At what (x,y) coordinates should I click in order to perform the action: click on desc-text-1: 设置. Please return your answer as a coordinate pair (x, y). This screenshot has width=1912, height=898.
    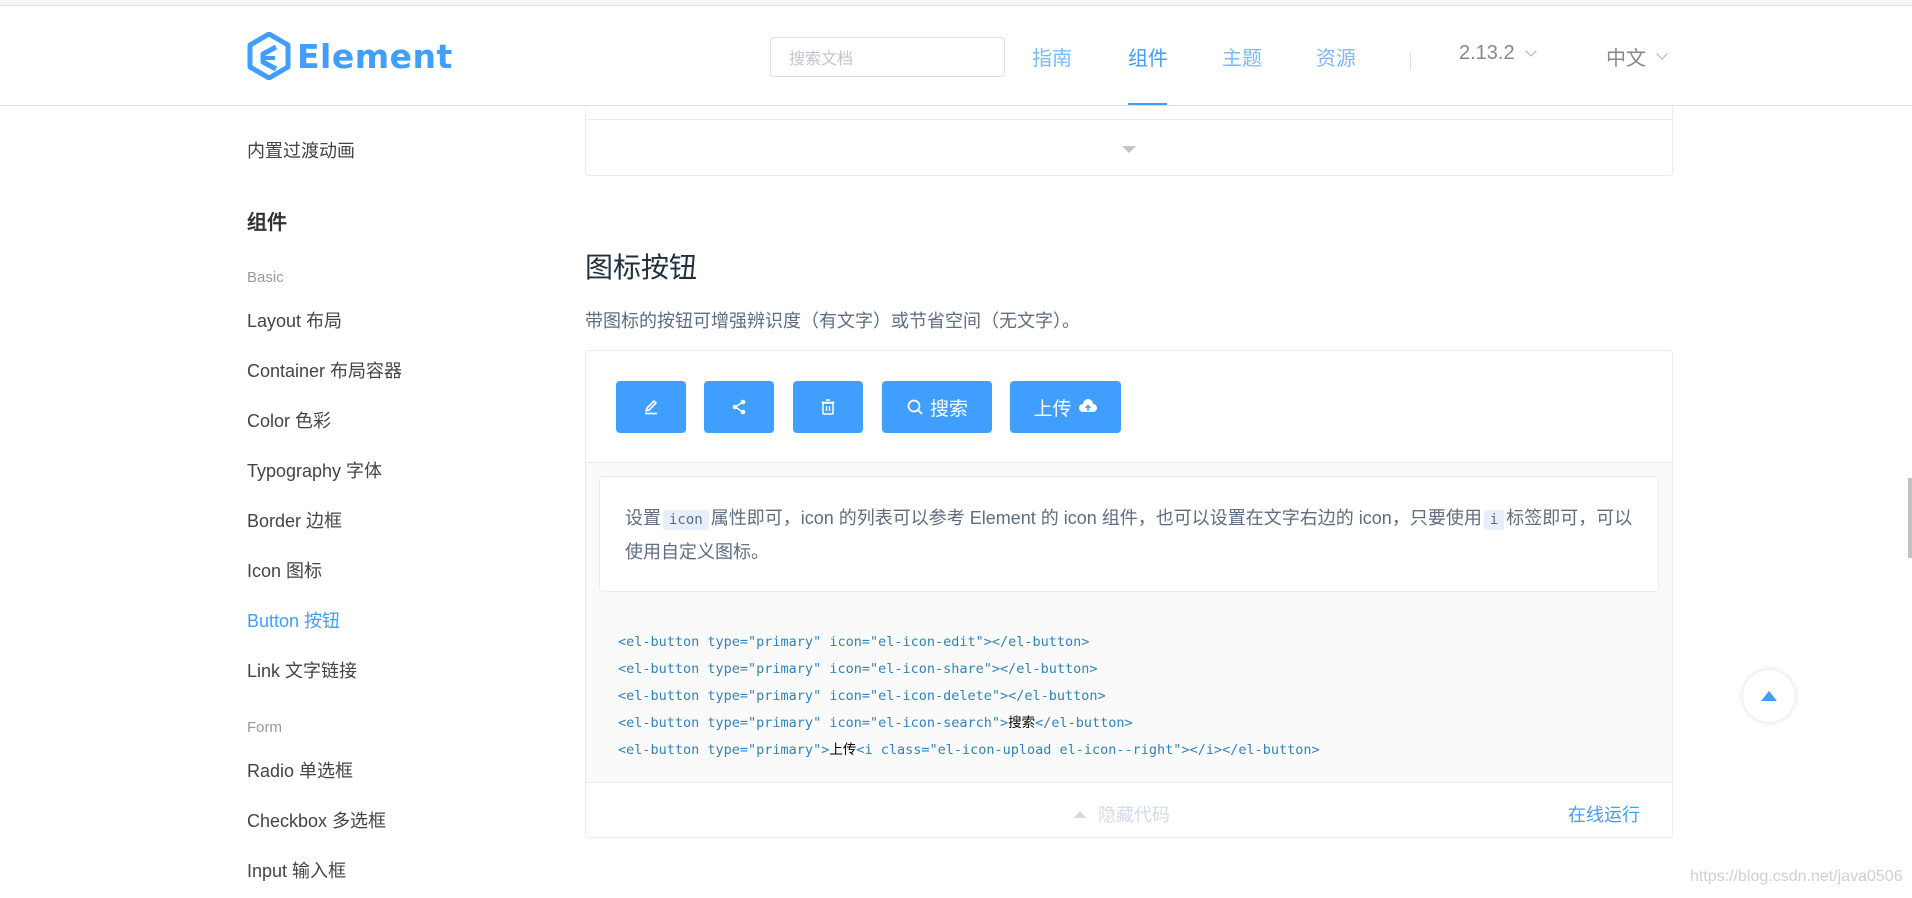
    Looking at the image, I should click on (643, 518).